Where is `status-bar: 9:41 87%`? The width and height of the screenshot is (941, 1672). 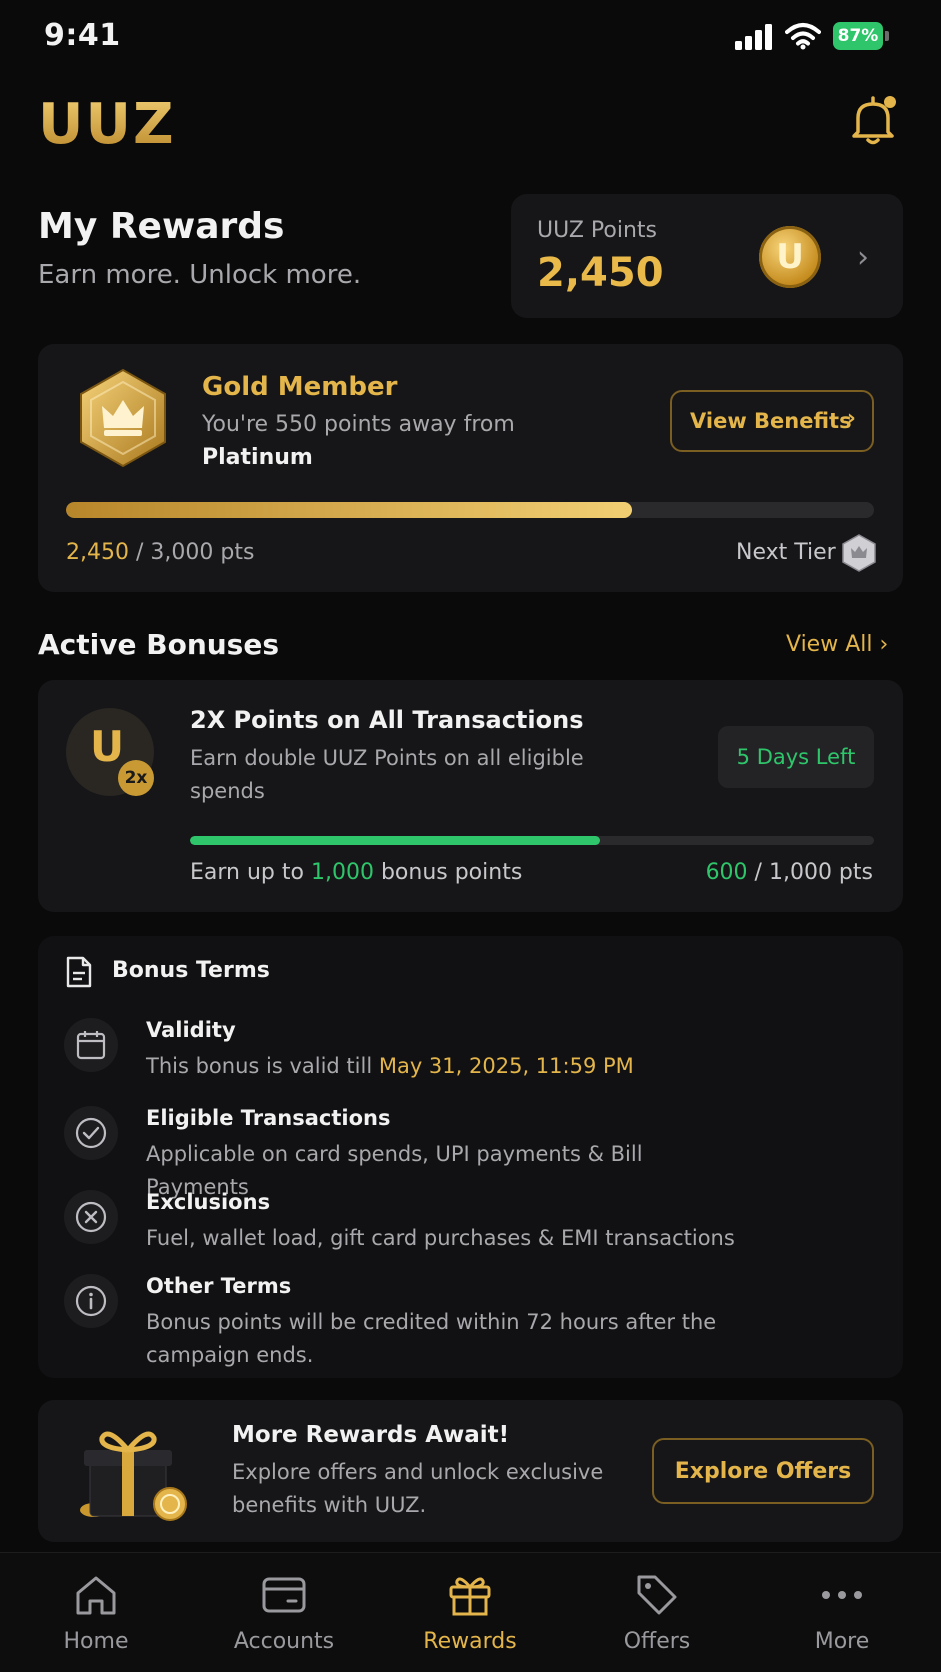 status-bar: 9:41 87% is located at coordinates (470, 37).